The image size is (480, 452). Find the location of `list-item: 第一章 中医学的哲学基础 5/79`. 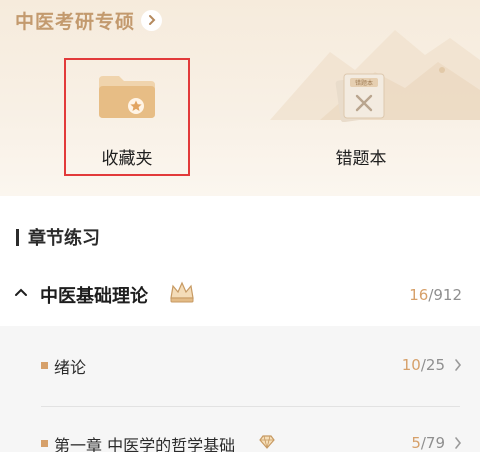

list-item: 第一章 中医学的哲学基础 5/79 is located at coordinates (240, 439).